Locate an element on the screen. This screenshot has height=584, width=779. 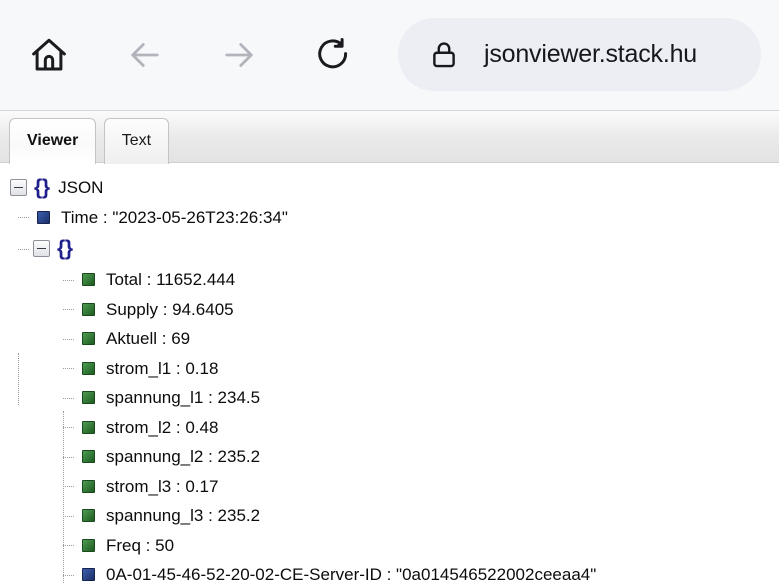
tree-node-aktuell: Aktuell : 69 is located at coordinates (389, 339).